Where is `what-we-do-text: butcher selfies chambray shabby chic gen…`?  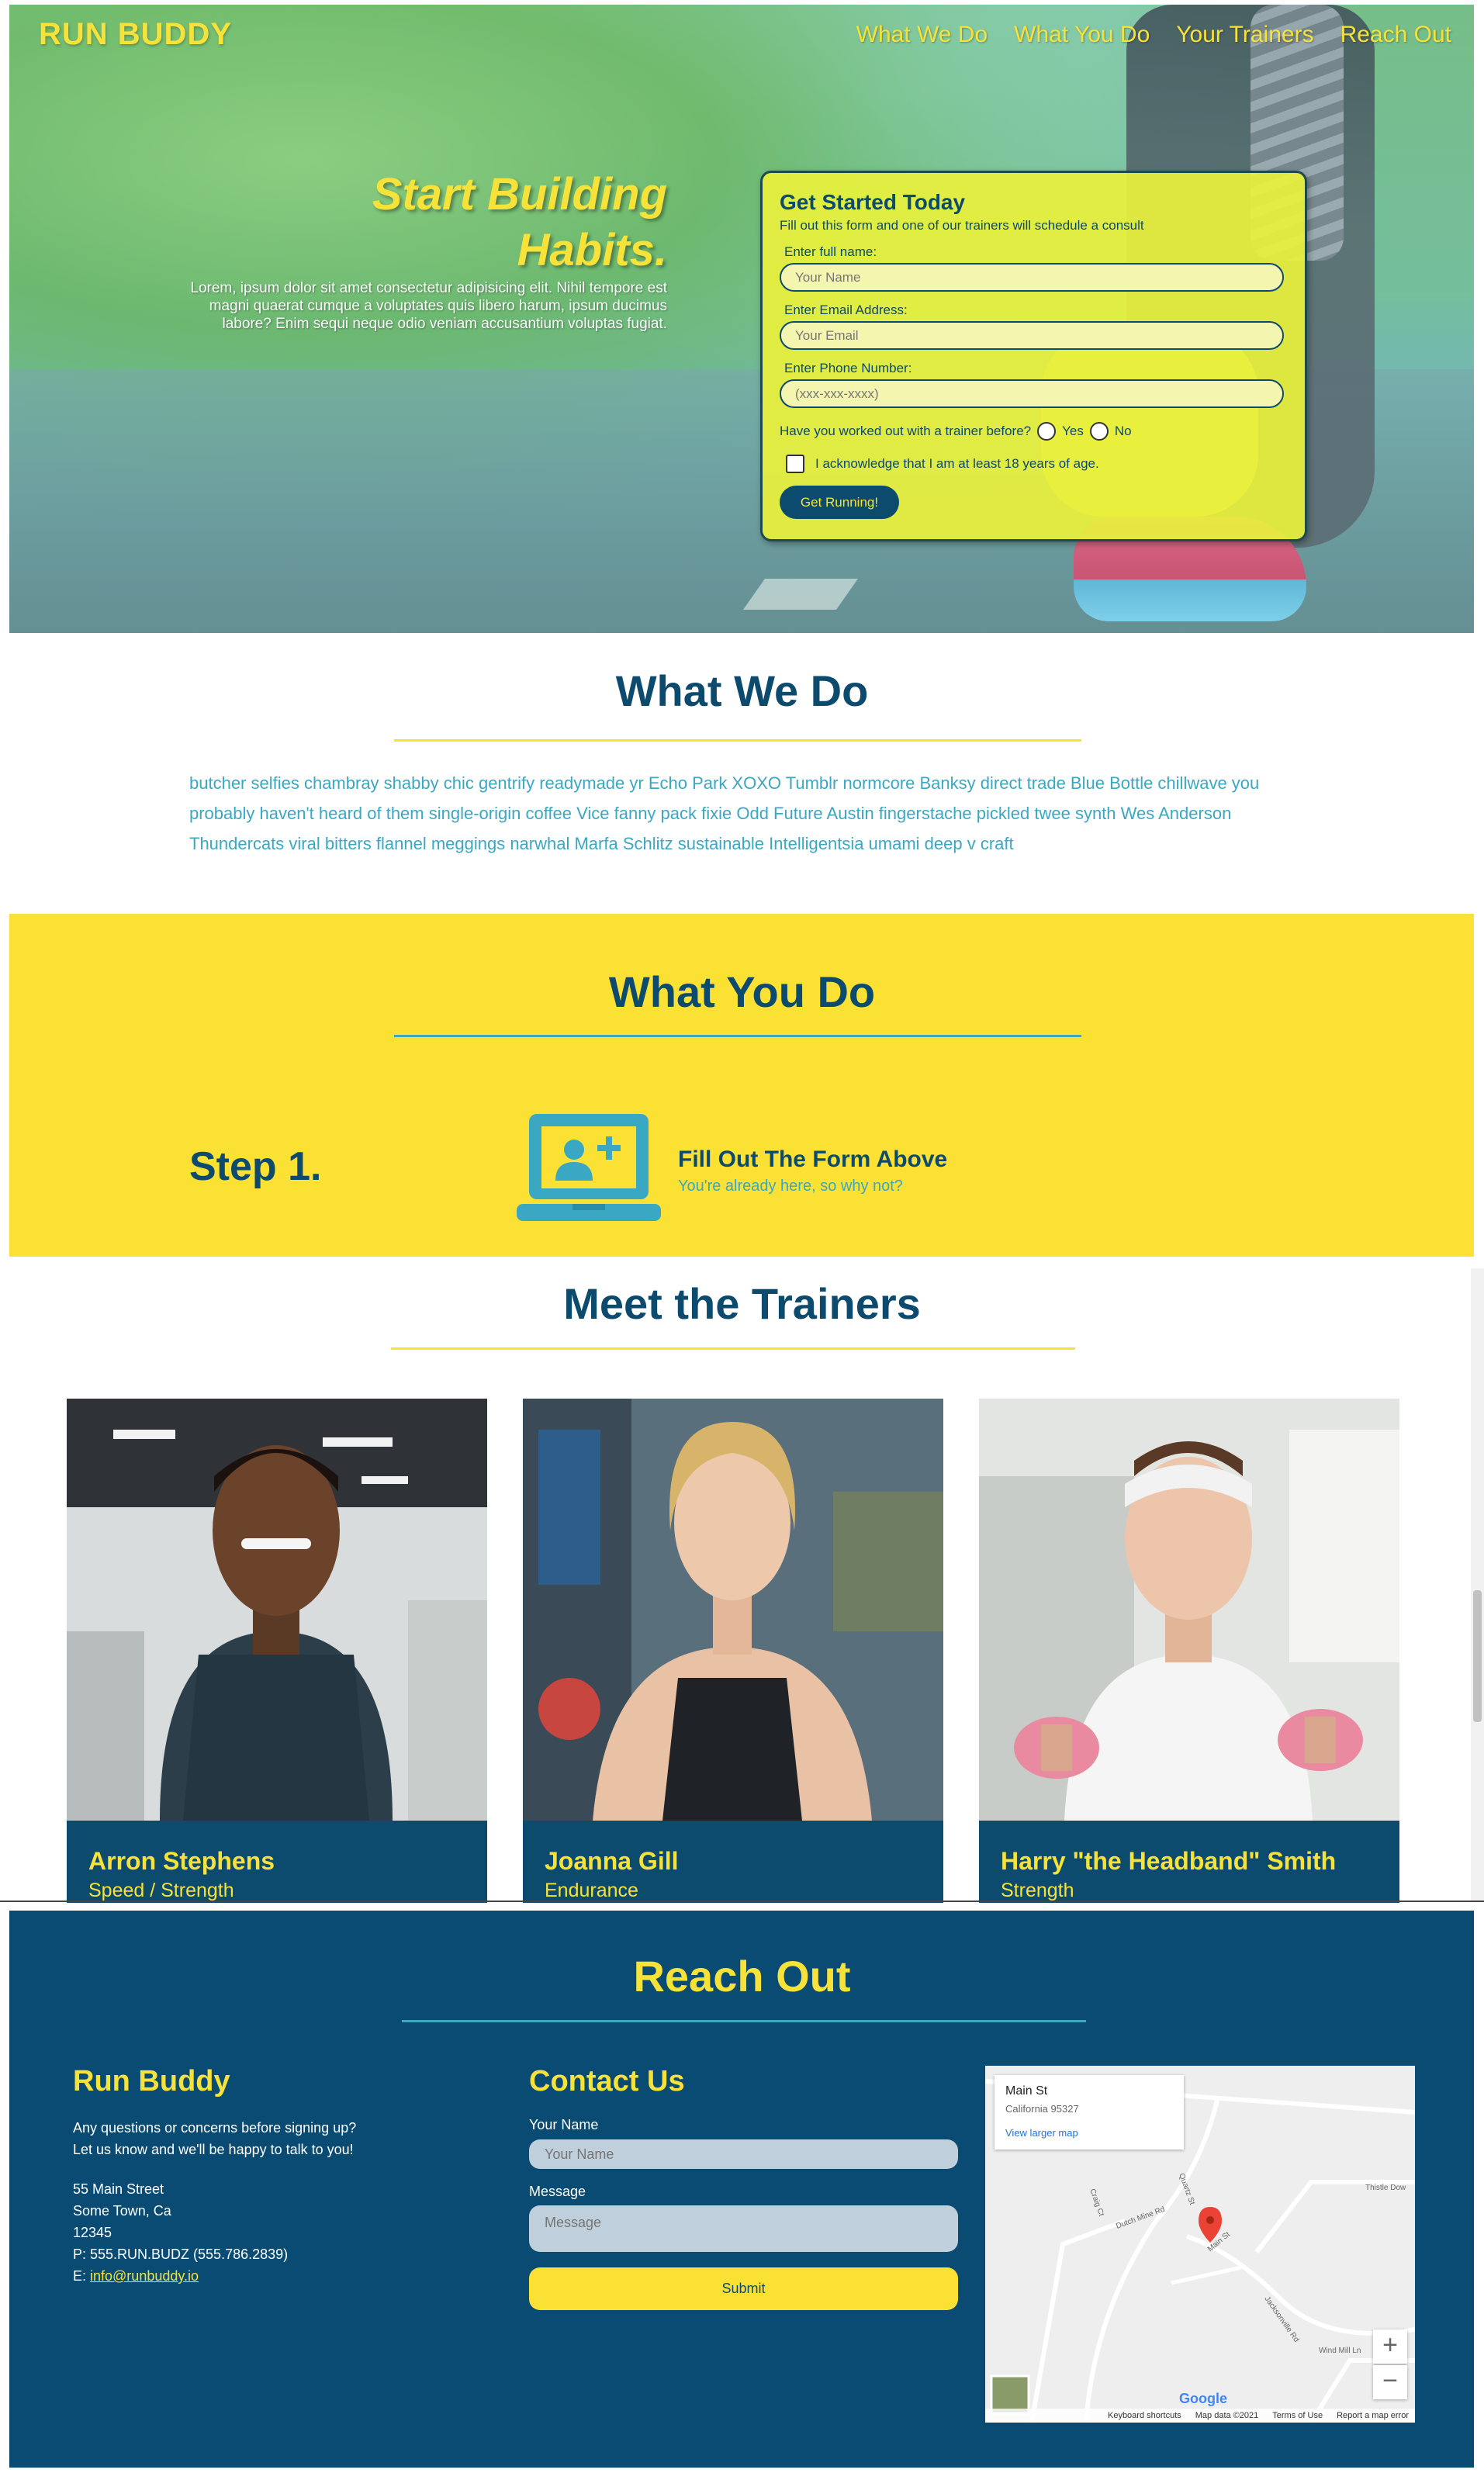
what-we-do-text: butcher selfies chambray shabby chic gen… is located at coordinates (724, 813).